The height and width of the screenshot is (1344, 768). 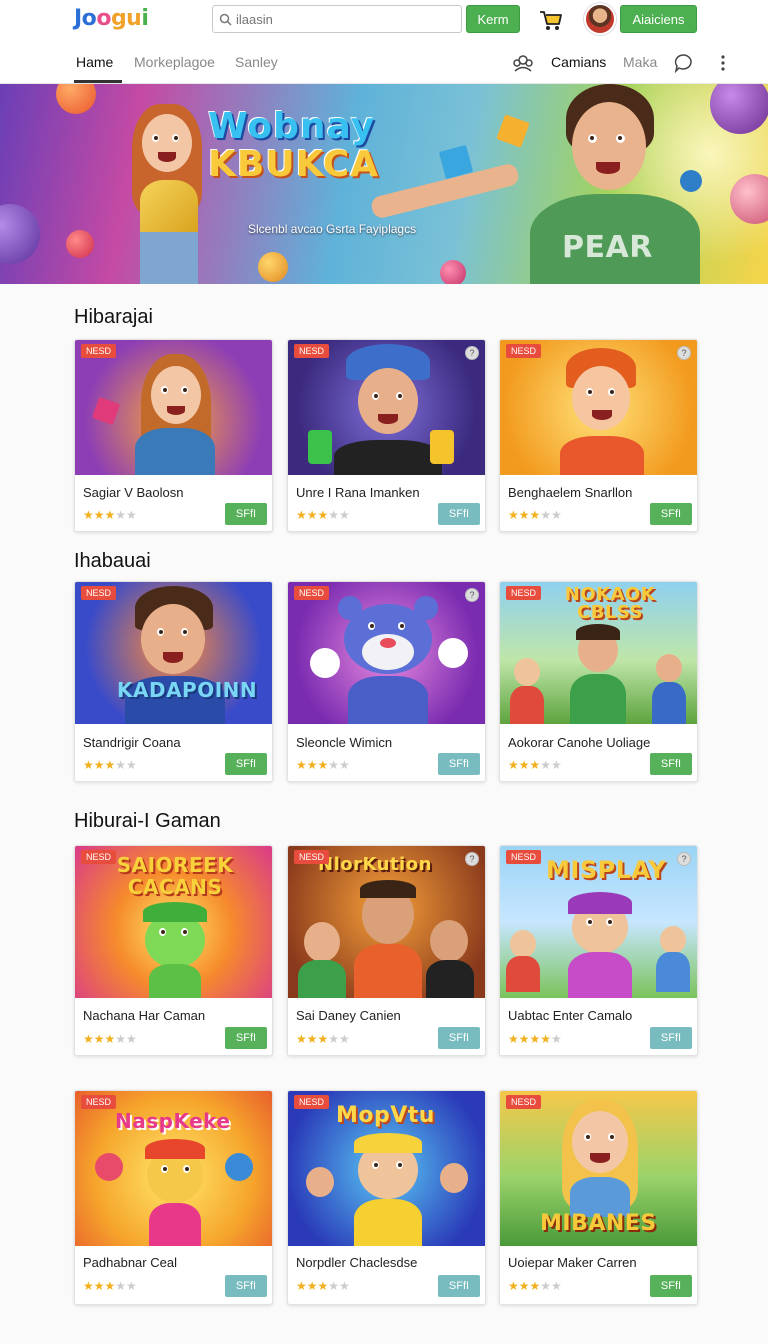 What do you see at coordinates (76, 99) in the screenshot?
I see `ball-decoration` at bounding box center [76, 99].